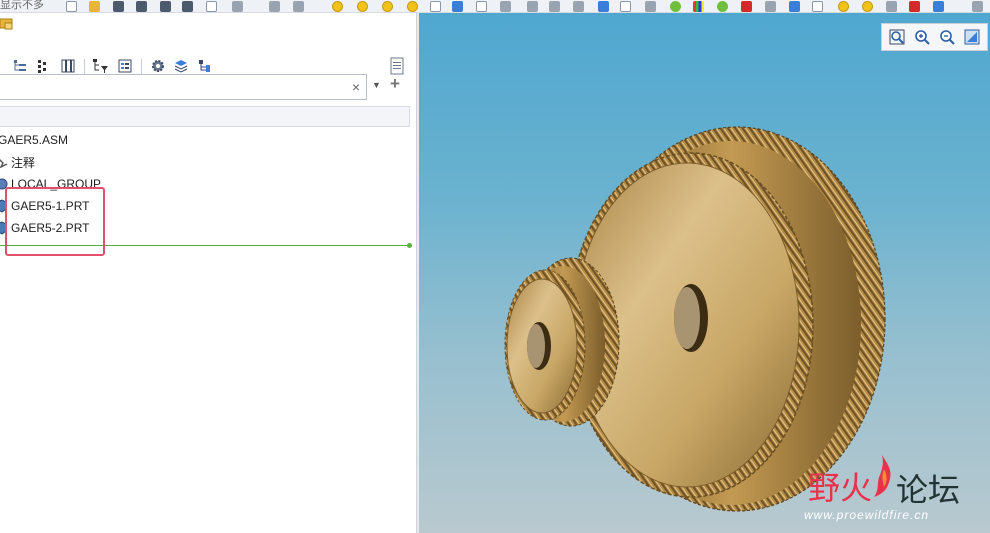 The width and height of the screenshot is (990, 533). Describe the element at coordinates (794, 6) in the screenshot. I see `shield-icon` at that location.